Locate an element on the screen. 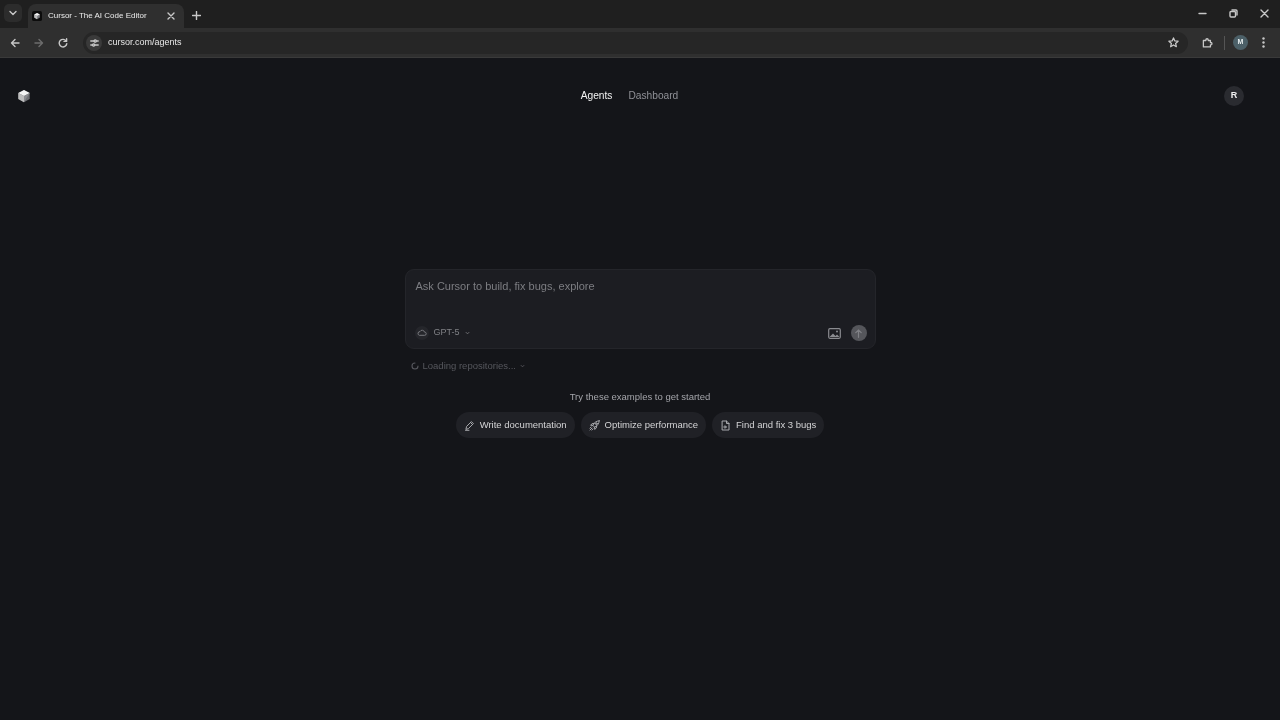 The height and width of the screenshot is (720, 1280). back-arrow-icon is located at coordinates (15, 42).